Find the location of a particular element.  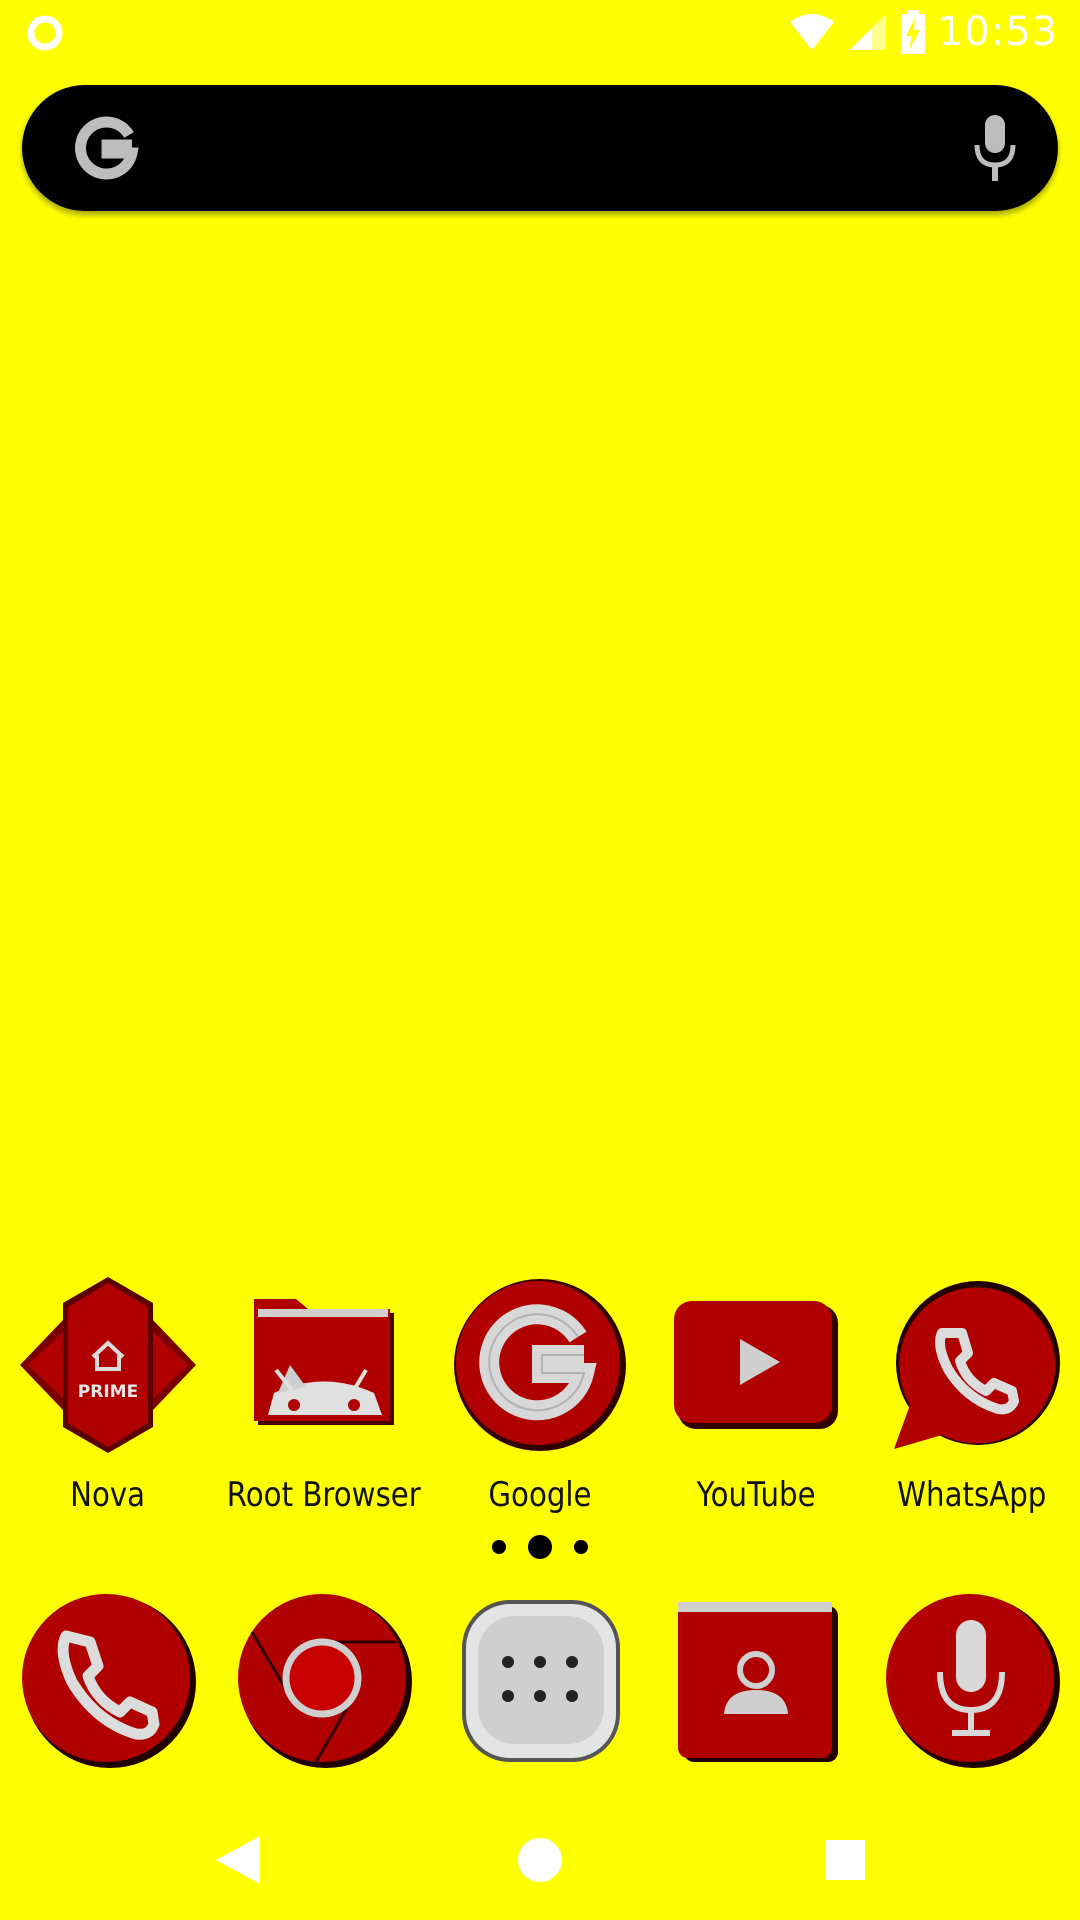

app-label: YouTube is located at coordinates (756, 1495).